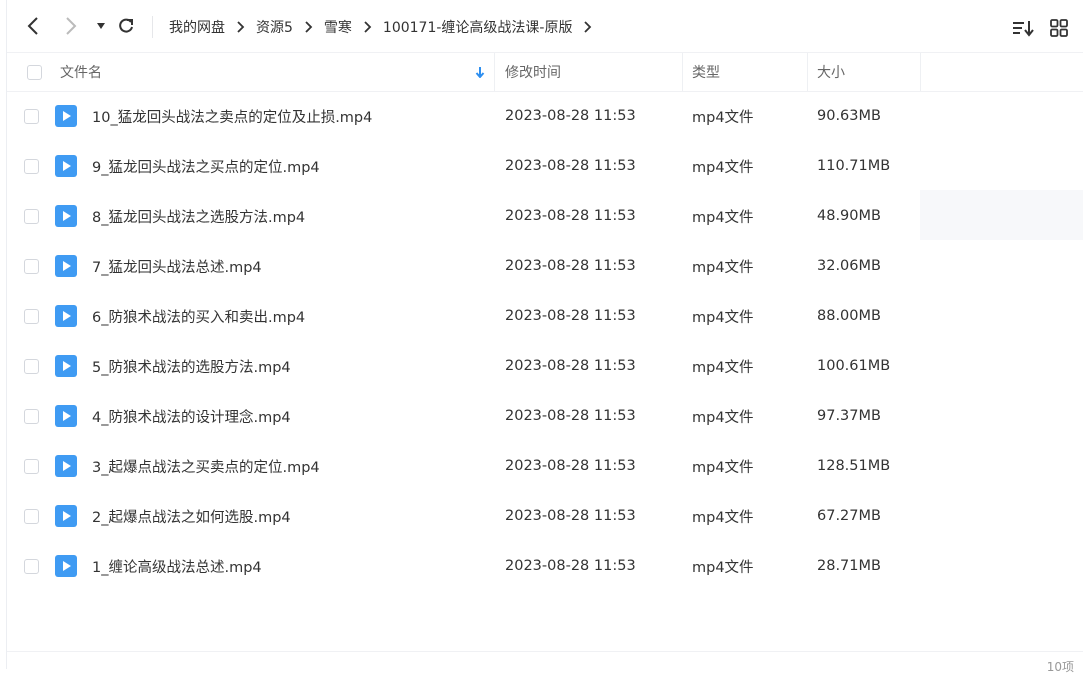  What do you see at coordinates (34, 72) in the screenshot?
I see `select-all-checkbox` at bounding box center [34, 72].